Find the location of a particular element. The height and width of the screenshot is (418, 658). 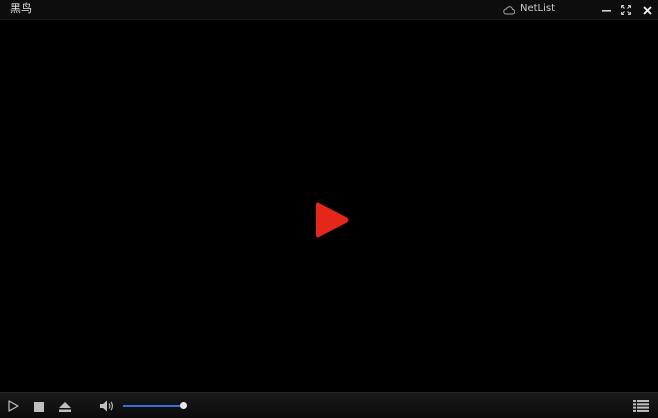

control-bar is located at coordinates (329, 405).